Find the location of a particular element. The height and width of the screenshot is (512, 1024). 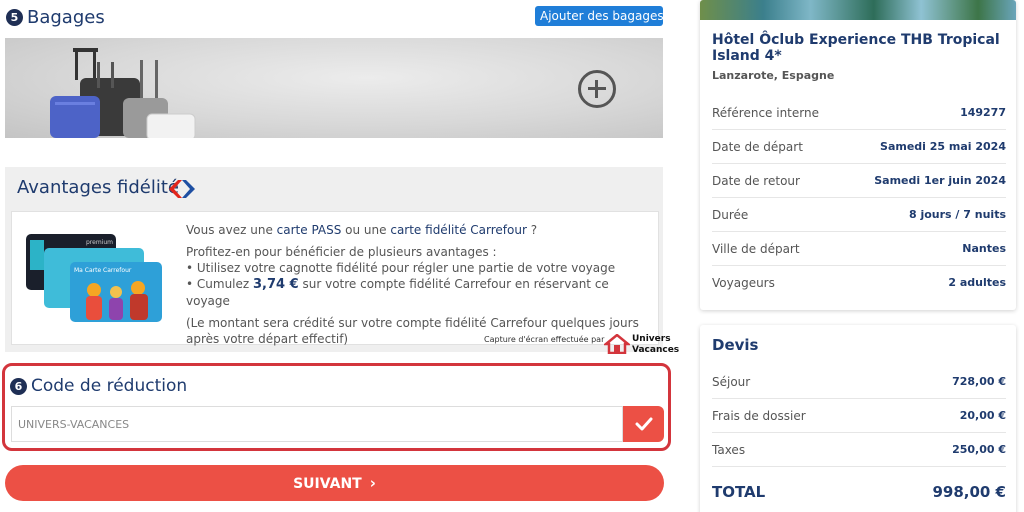

hotel-location: Lanzarote, Espagne is located at coordinates (773, 75).